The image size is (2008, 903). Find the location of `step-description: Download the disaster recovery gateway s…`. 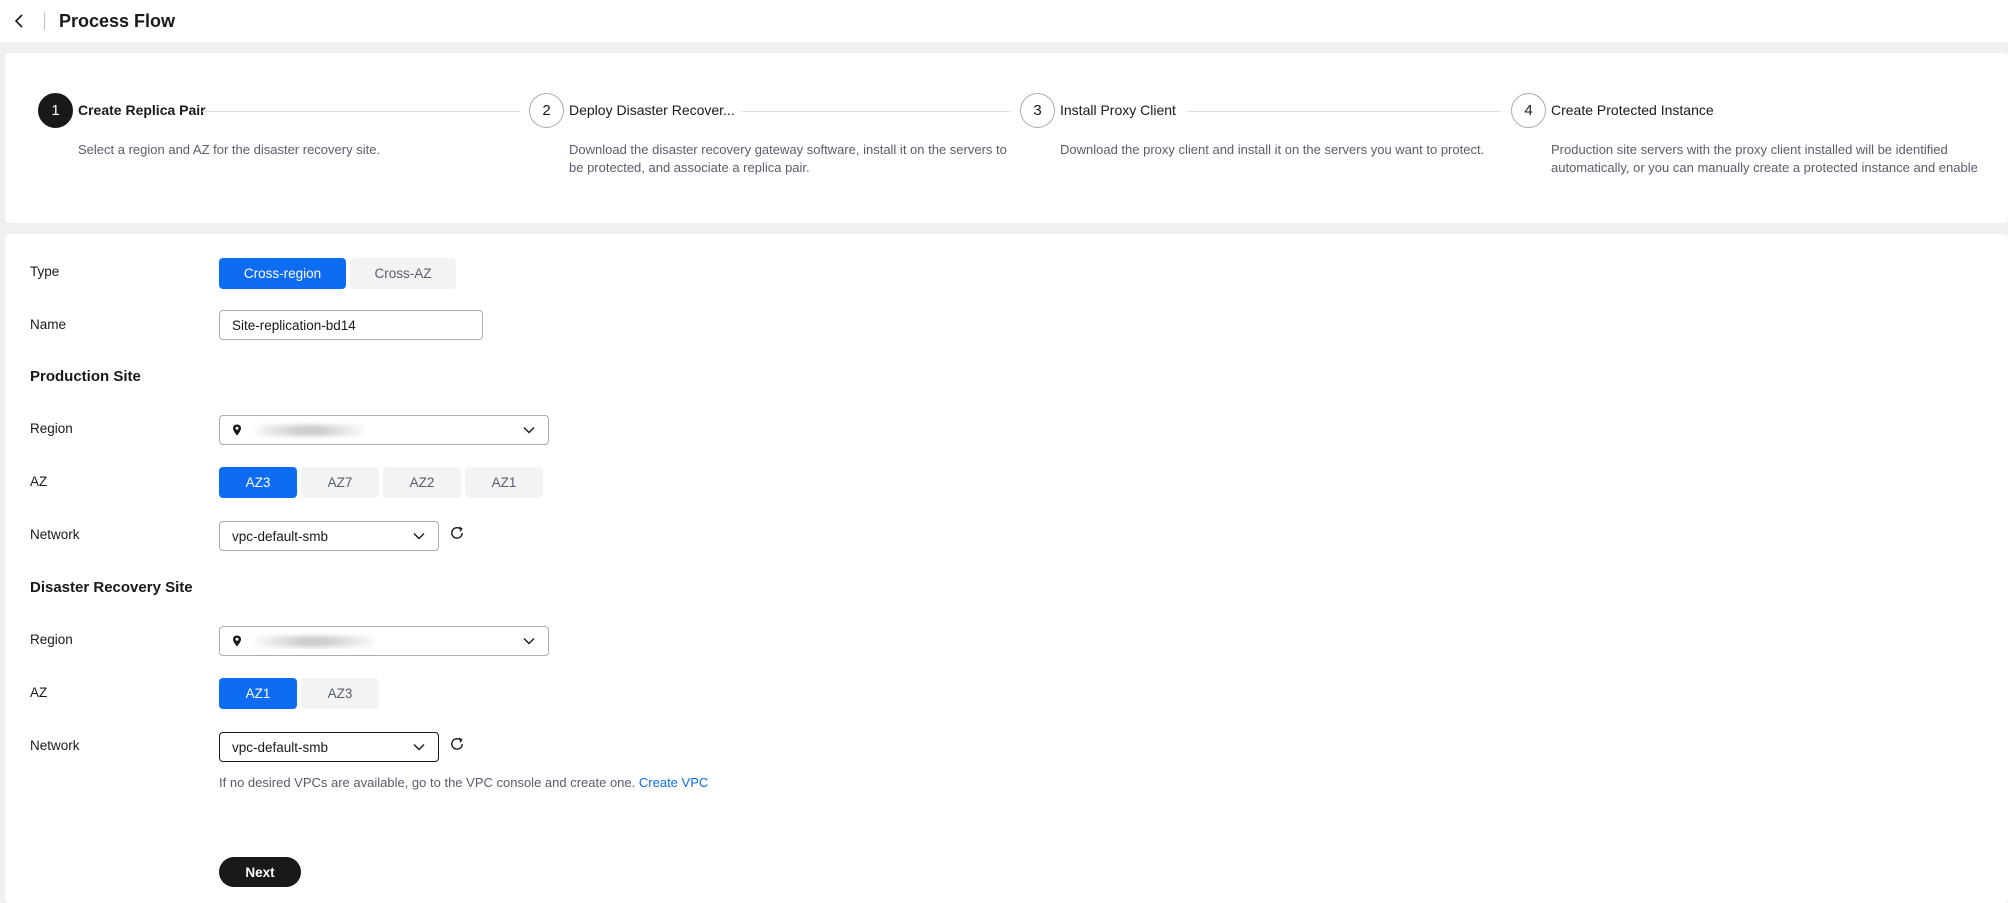

step-description: Download the disaster recovery gateway s… is located at coordinates (788, 158).